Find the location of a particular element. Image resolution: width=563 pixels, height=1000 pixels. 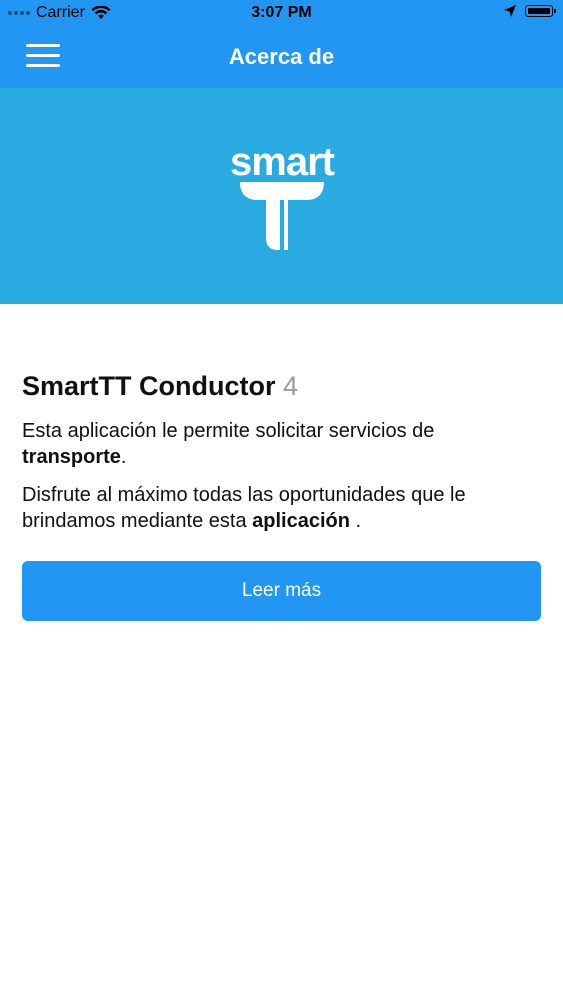

read-more-button: Leer más is located at coordinates (281, 591).